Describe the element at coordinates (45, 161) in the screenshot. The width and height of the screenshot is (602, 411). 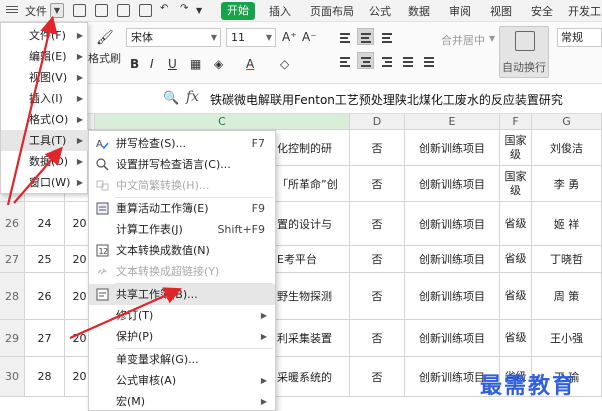
I see `side-menu-data: 数据(D) ▶` at that location.